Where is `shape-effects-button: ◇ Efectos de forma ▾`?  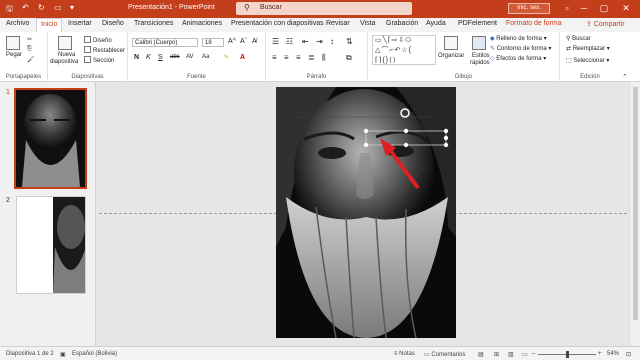 shape-effects-button: ◇ Efectos de forma ▾ is located at coordinates (518, 58).